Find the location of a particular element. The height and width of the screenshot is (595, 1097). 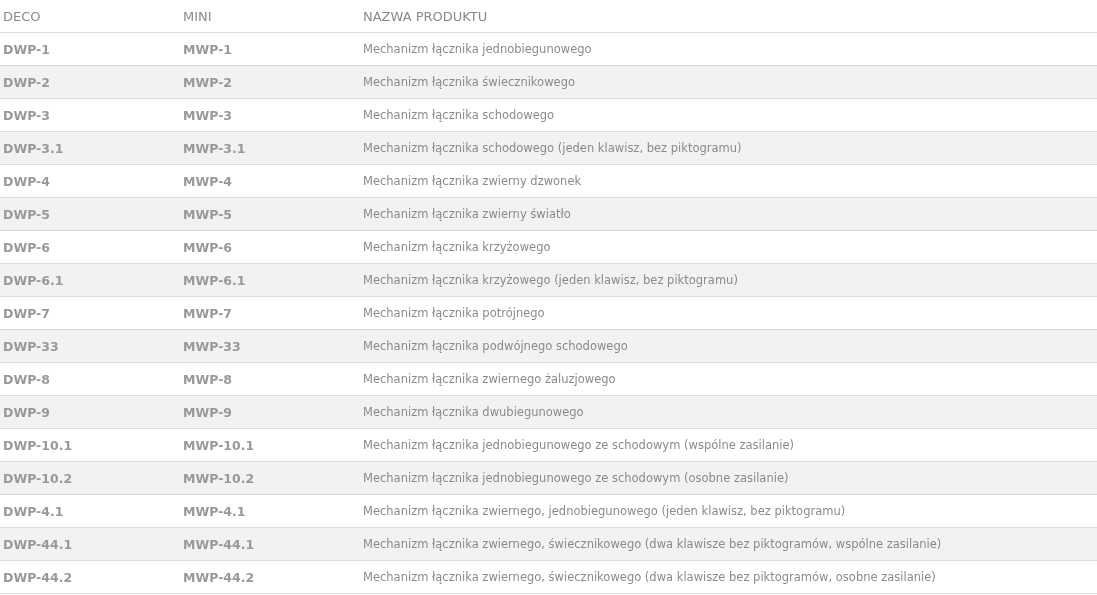

product-code: DWP-6.1 is located at coordinates (90, 280).